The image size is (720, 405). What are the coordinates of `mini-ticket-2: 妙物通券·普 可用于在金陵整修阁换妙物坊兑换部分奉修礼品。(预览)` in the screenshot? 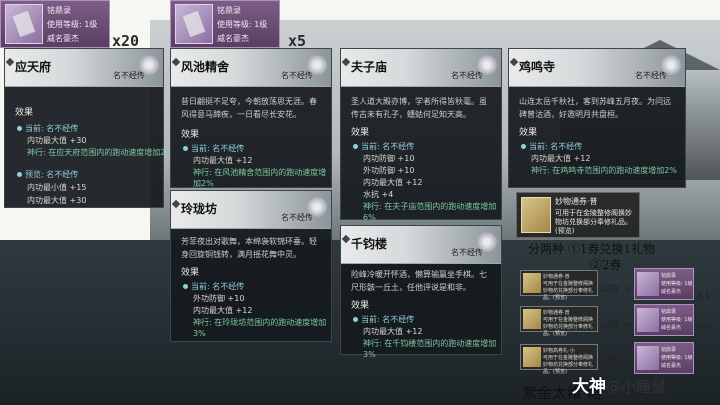 It's located at (559, 321).